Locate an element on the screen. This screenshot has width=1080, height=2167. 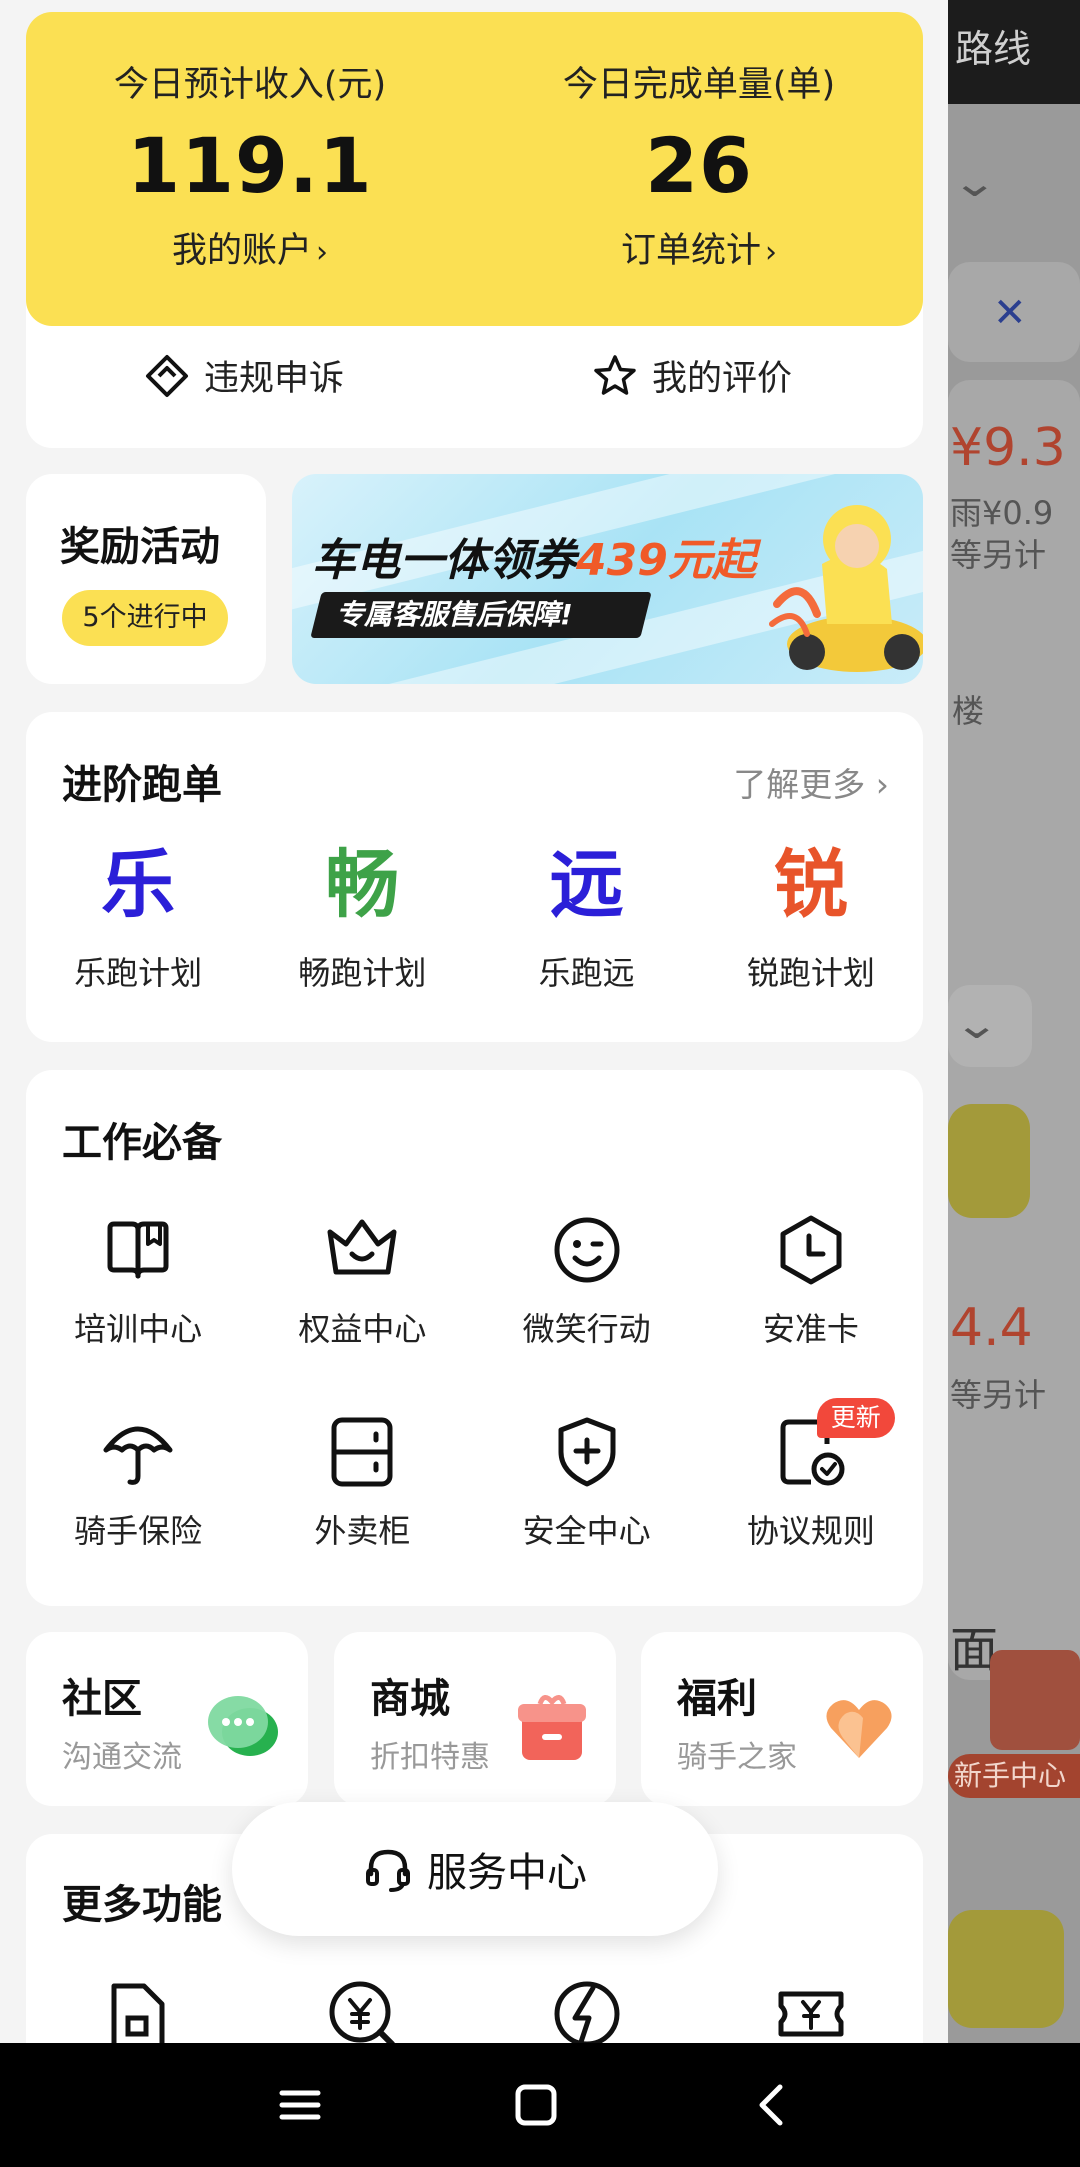
orders-column: 今日完成单量(单) 26 订单统计 › is located at coordinates (699, 142).